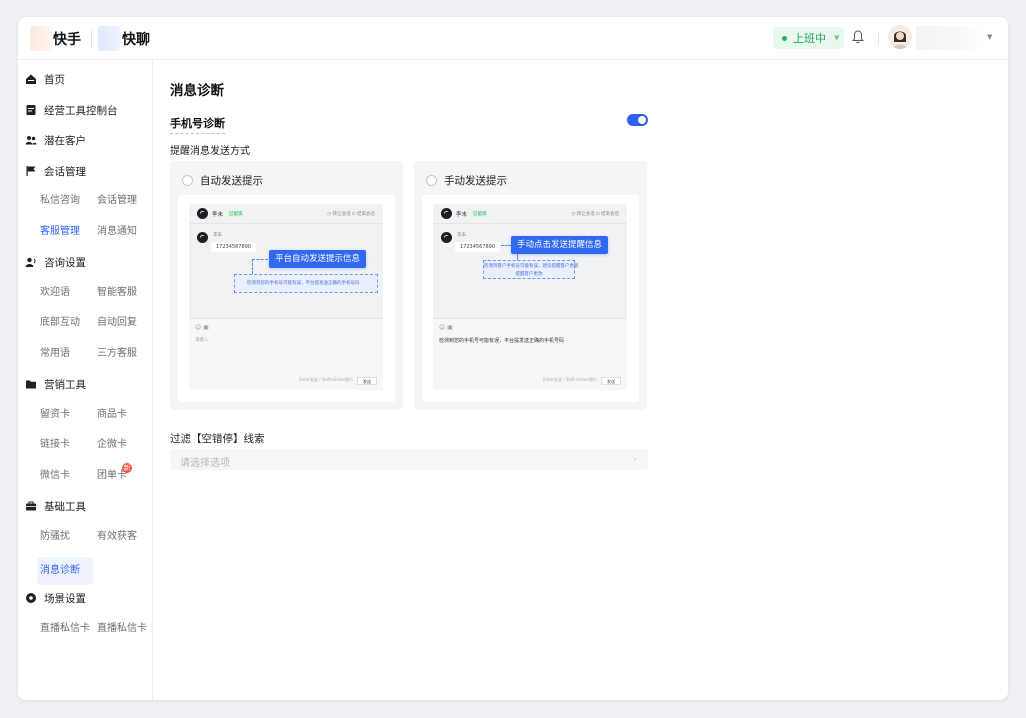  I want to click on sidebar-item-label: 潜在客户, so click(65, 140).